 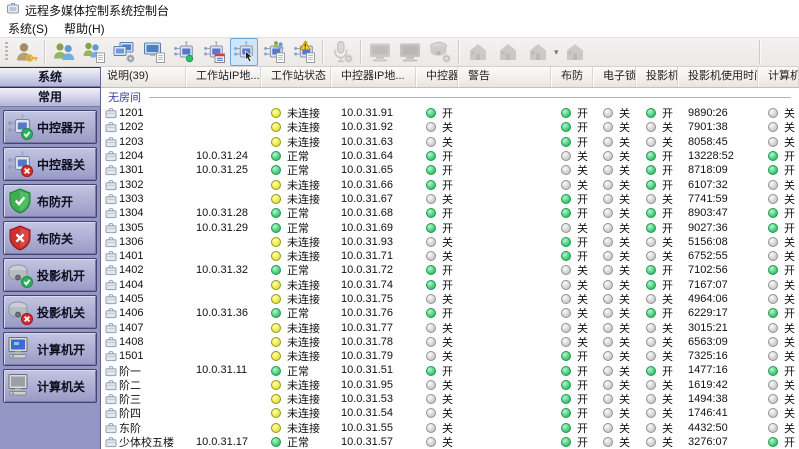 What do you see at coordinates (154, 52) in the screenshot?
I see `workstation-report-button` at bounding box center [154, 52].